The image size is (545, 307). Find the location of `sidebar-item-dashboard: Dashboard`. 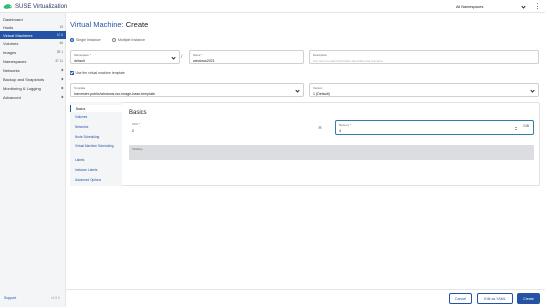

sidebar-item-dashboard: Dashboard is located at coordinates (33, 19).